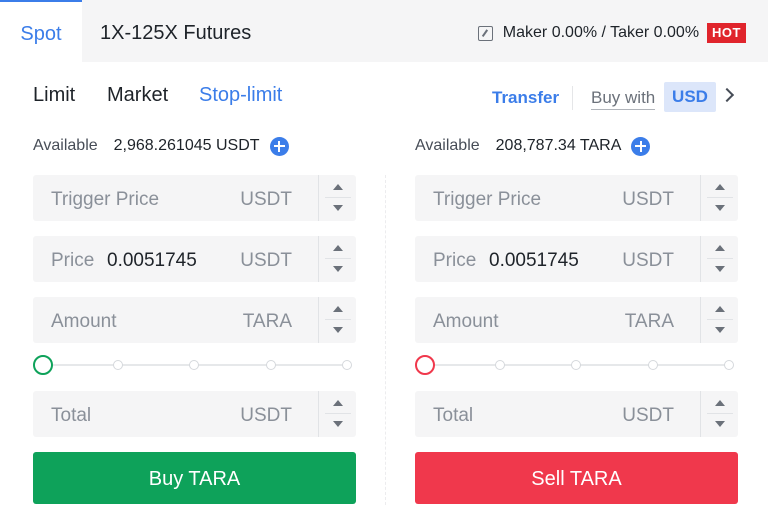 The width and height of the screenshot is (768, 517). What do you see at coordinates (41, 31) in the screenshot?
I see `tab-spot: Spot` at bounding box center [41, 31].